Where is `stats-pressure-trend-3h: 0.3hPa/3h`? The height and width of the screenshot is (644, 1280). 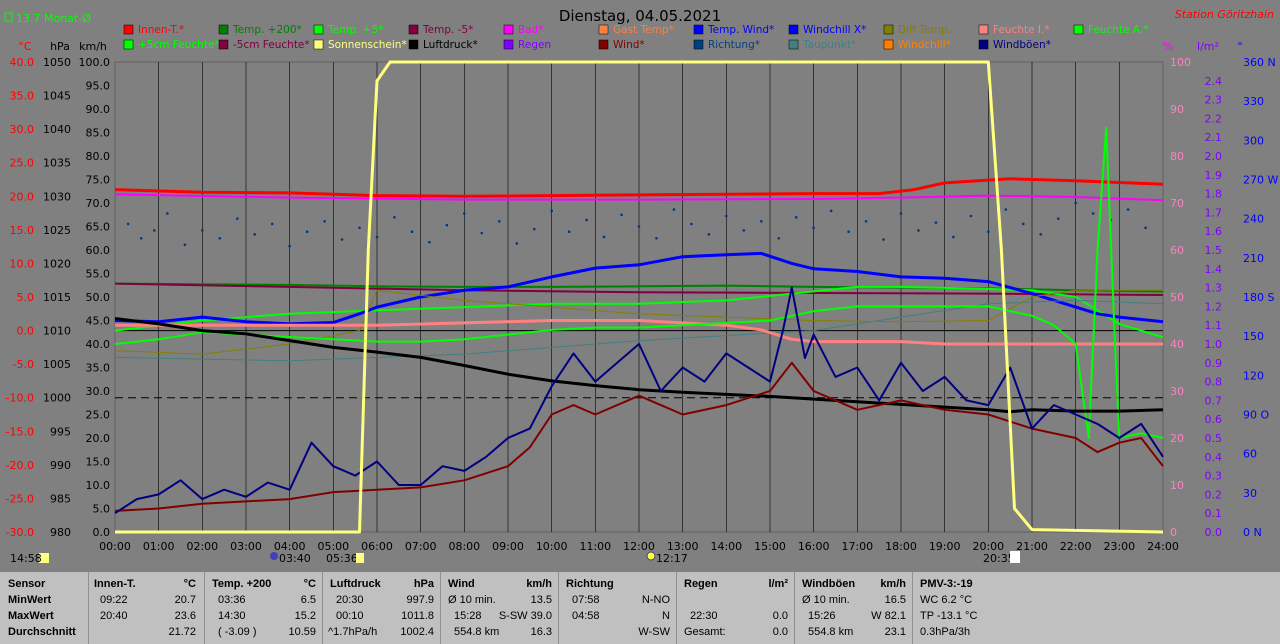 stats-pressure-trend-3h: 0.3hPa/3h is located at coordinates (945, 632).